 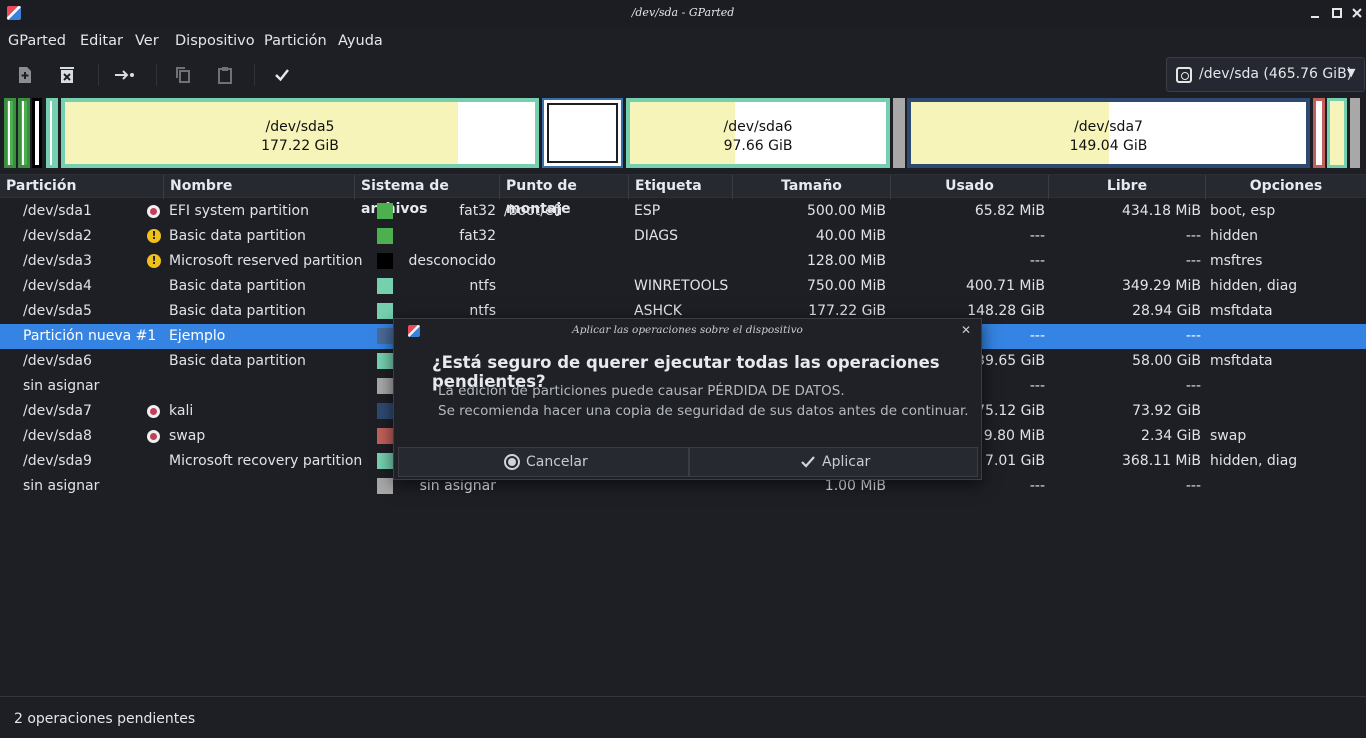 I want to click on col-nombre: Nombre, so click(x=259, y=187).